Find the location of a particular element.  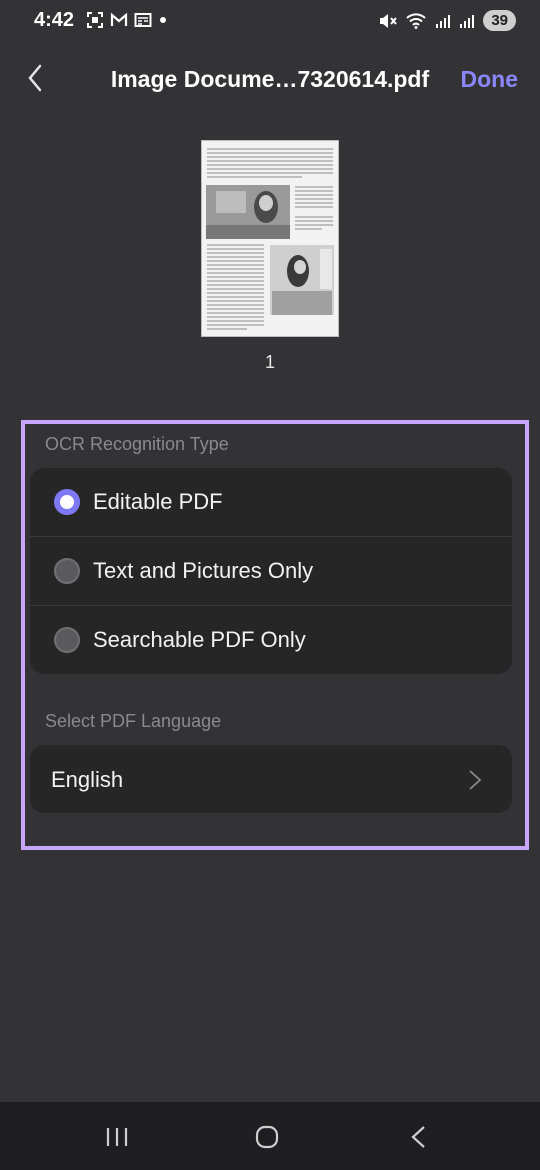

home-icon is located at coordinates (267, 1137).